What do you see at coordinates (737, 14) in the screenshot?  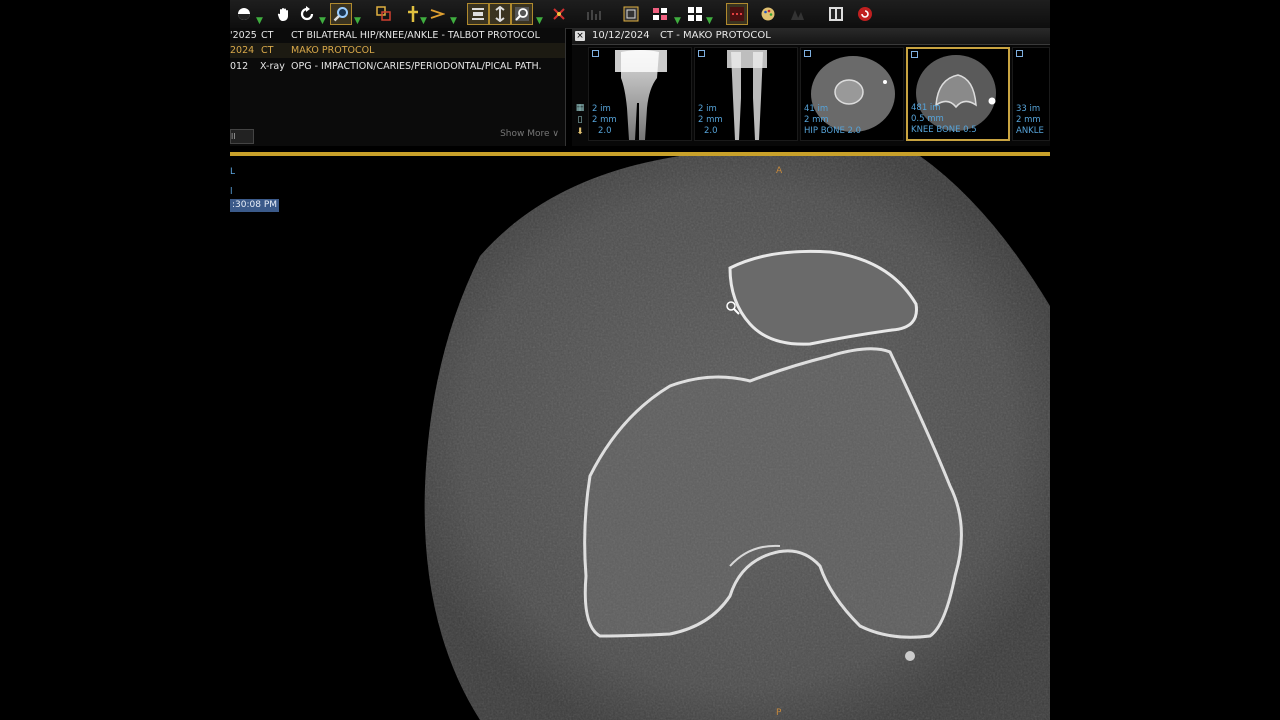 I see `hanging-protocol-icon` at bounding box center [737, 14].